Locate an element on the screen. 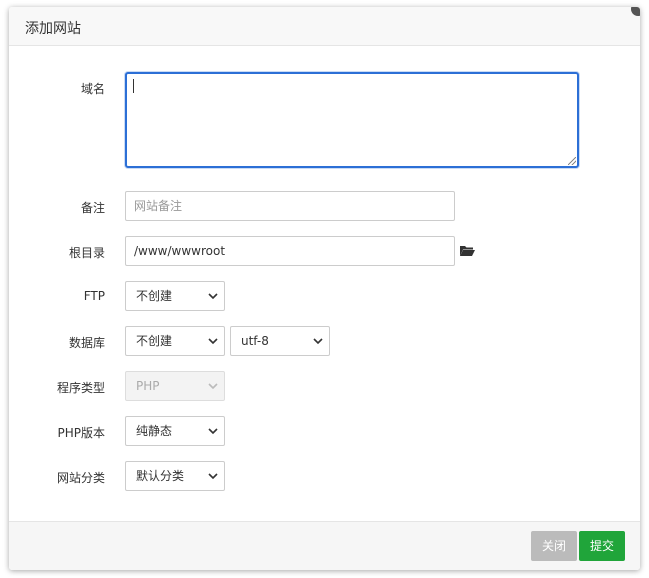 The height and width of the screenshot is (578, 649). program-type-select: PHP is located at coordinates (175, 386).